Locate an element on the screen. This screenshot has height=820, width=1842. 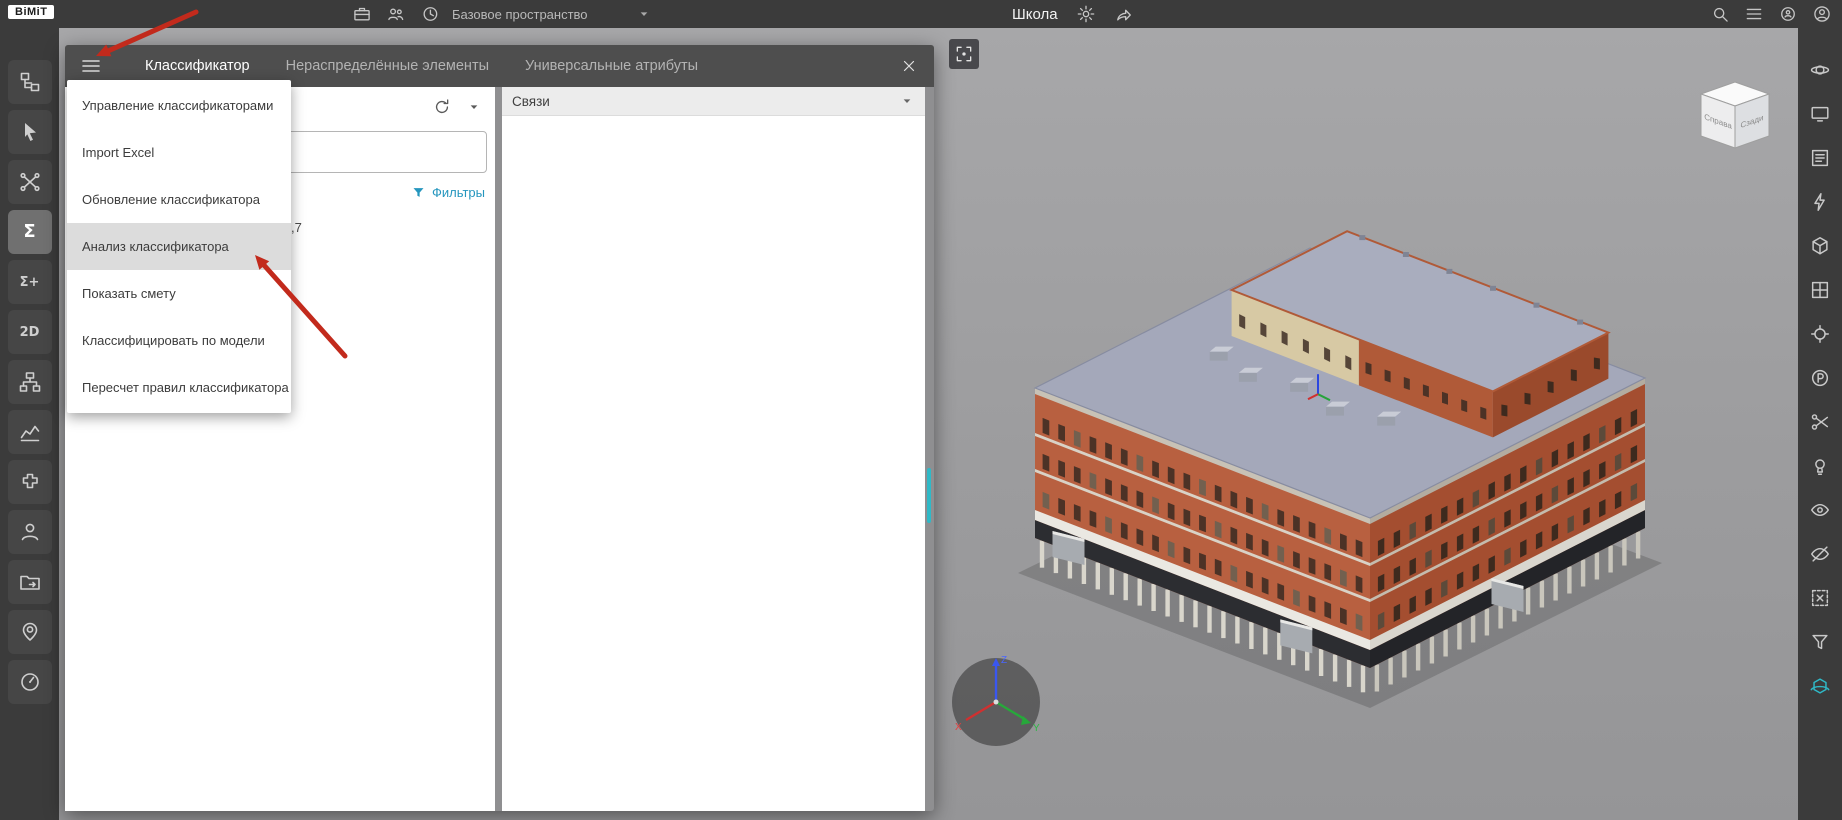
topbar-left-icons is located at coordinates (396, 14).